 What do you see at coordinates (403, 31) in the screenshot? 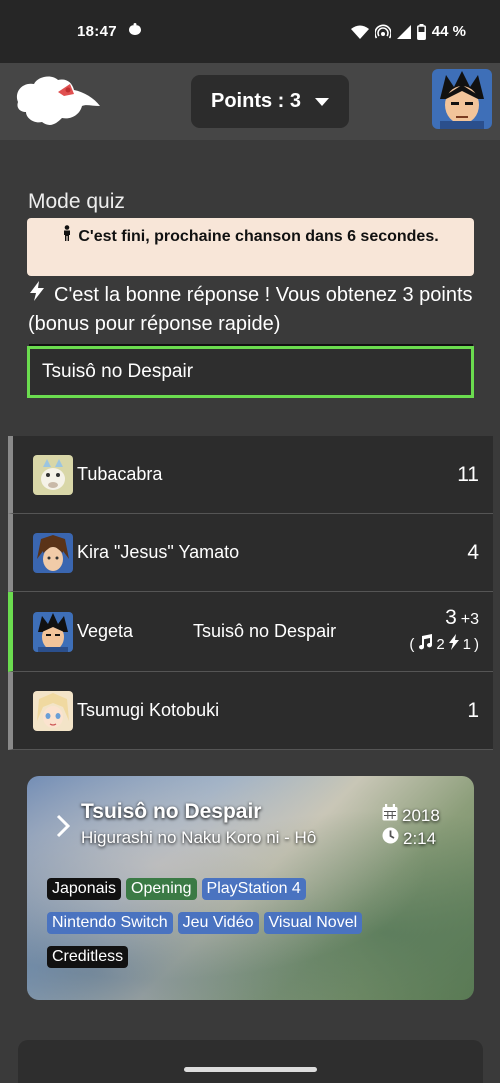
I see `signal-icon` at bounding box center [403, 31].